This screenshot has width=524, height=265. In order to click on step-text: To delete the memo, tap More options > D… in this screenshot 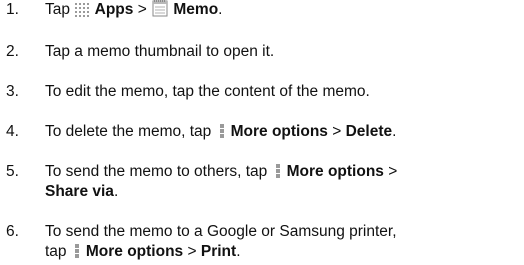, I will do `click(282, 132)`.